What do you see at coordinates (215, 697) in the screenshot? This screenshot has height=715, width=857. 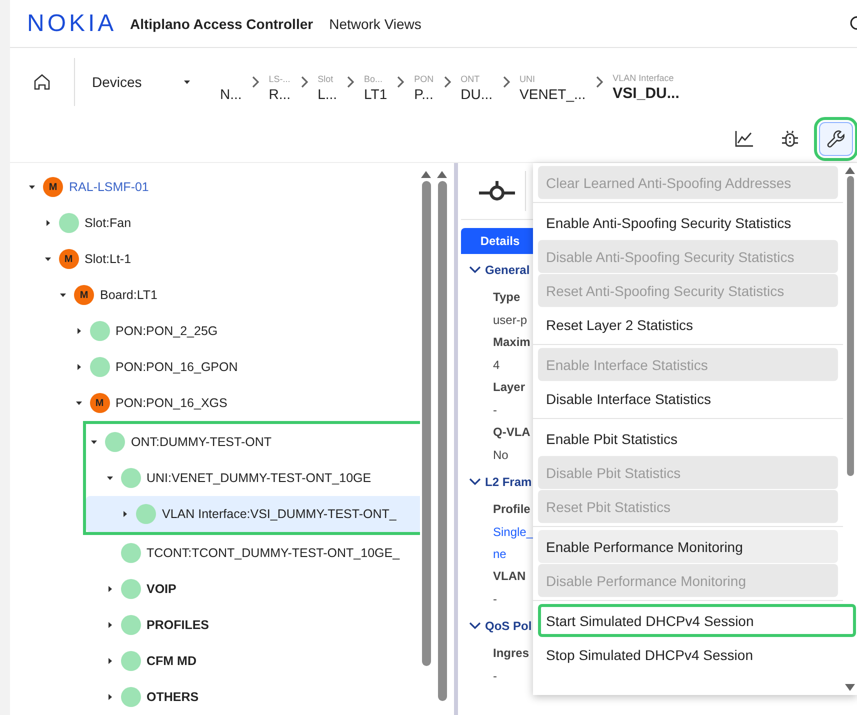 I see `tree-row: OTHERS` at bounding box center [215, 697].